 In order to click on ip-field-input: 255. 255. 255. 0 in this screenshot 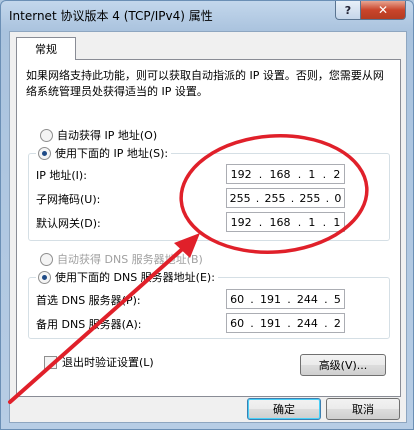, I will do `click(285, 198)`.